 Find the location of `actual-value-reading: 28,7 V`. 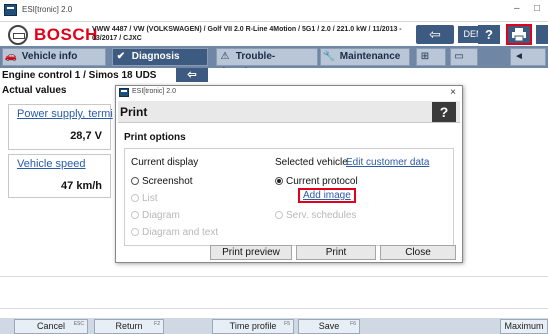

actual-value-reading: 28,7 V is located at coordinates (86, 136).